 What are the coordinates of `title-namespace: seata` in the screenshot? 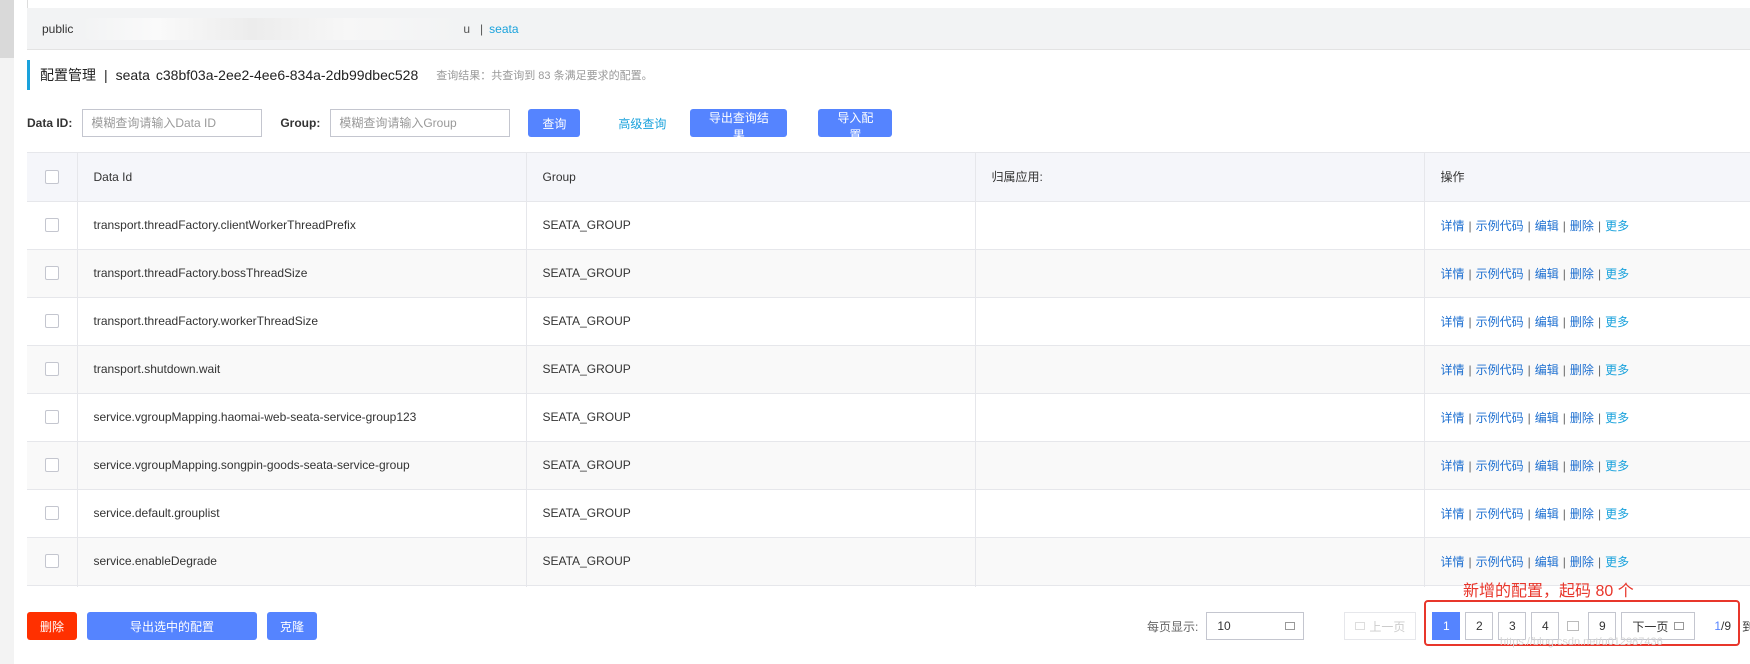 It's located at (132, 75).